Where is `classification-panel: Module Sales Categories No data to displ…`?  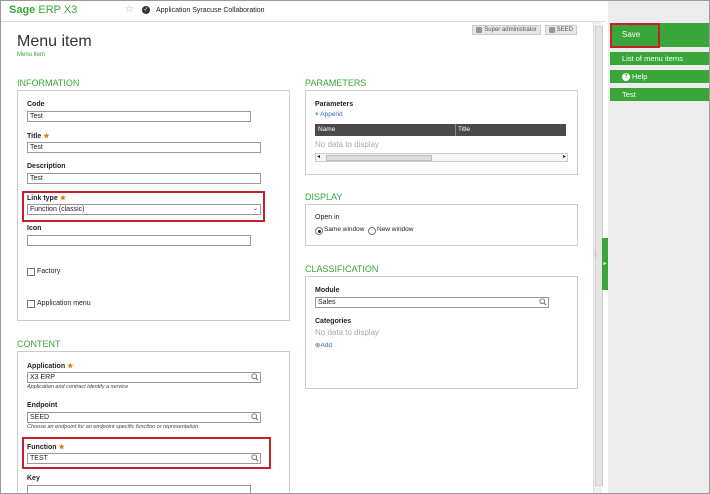 classification-panel: Module Sales Categories No data to displ… is located at coordinates (441, 332).